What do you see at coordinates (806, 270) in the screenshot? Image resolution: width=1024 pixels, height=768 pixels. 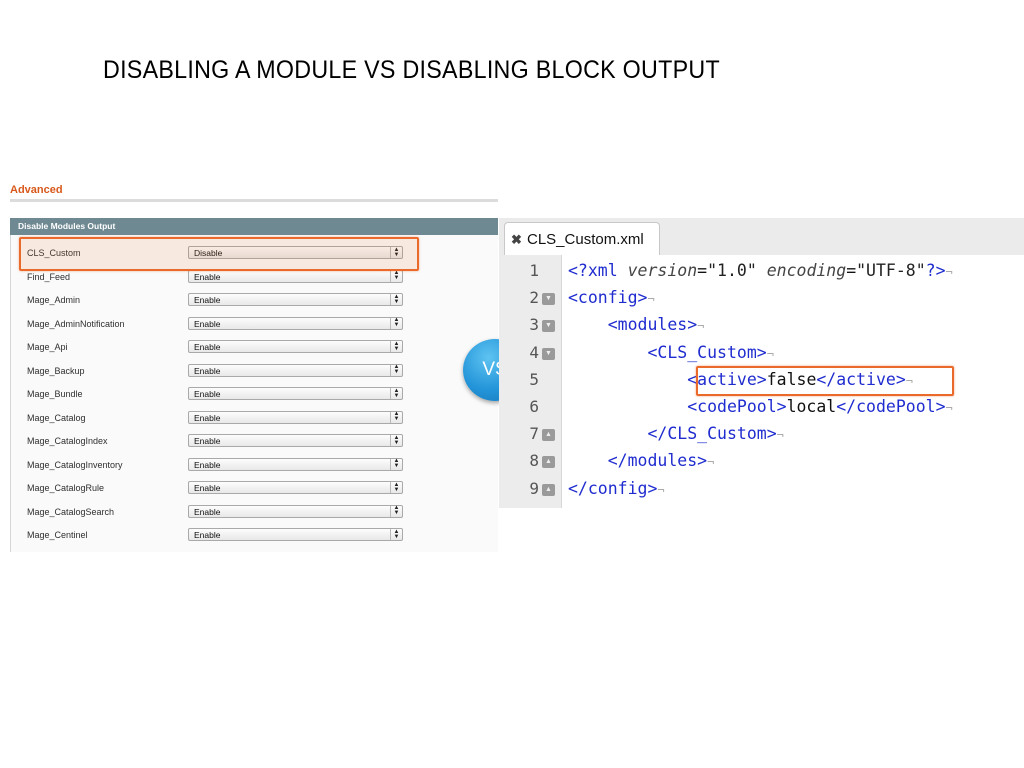 I see `xml-attribute: encoding` at bounding box center [806, 270].